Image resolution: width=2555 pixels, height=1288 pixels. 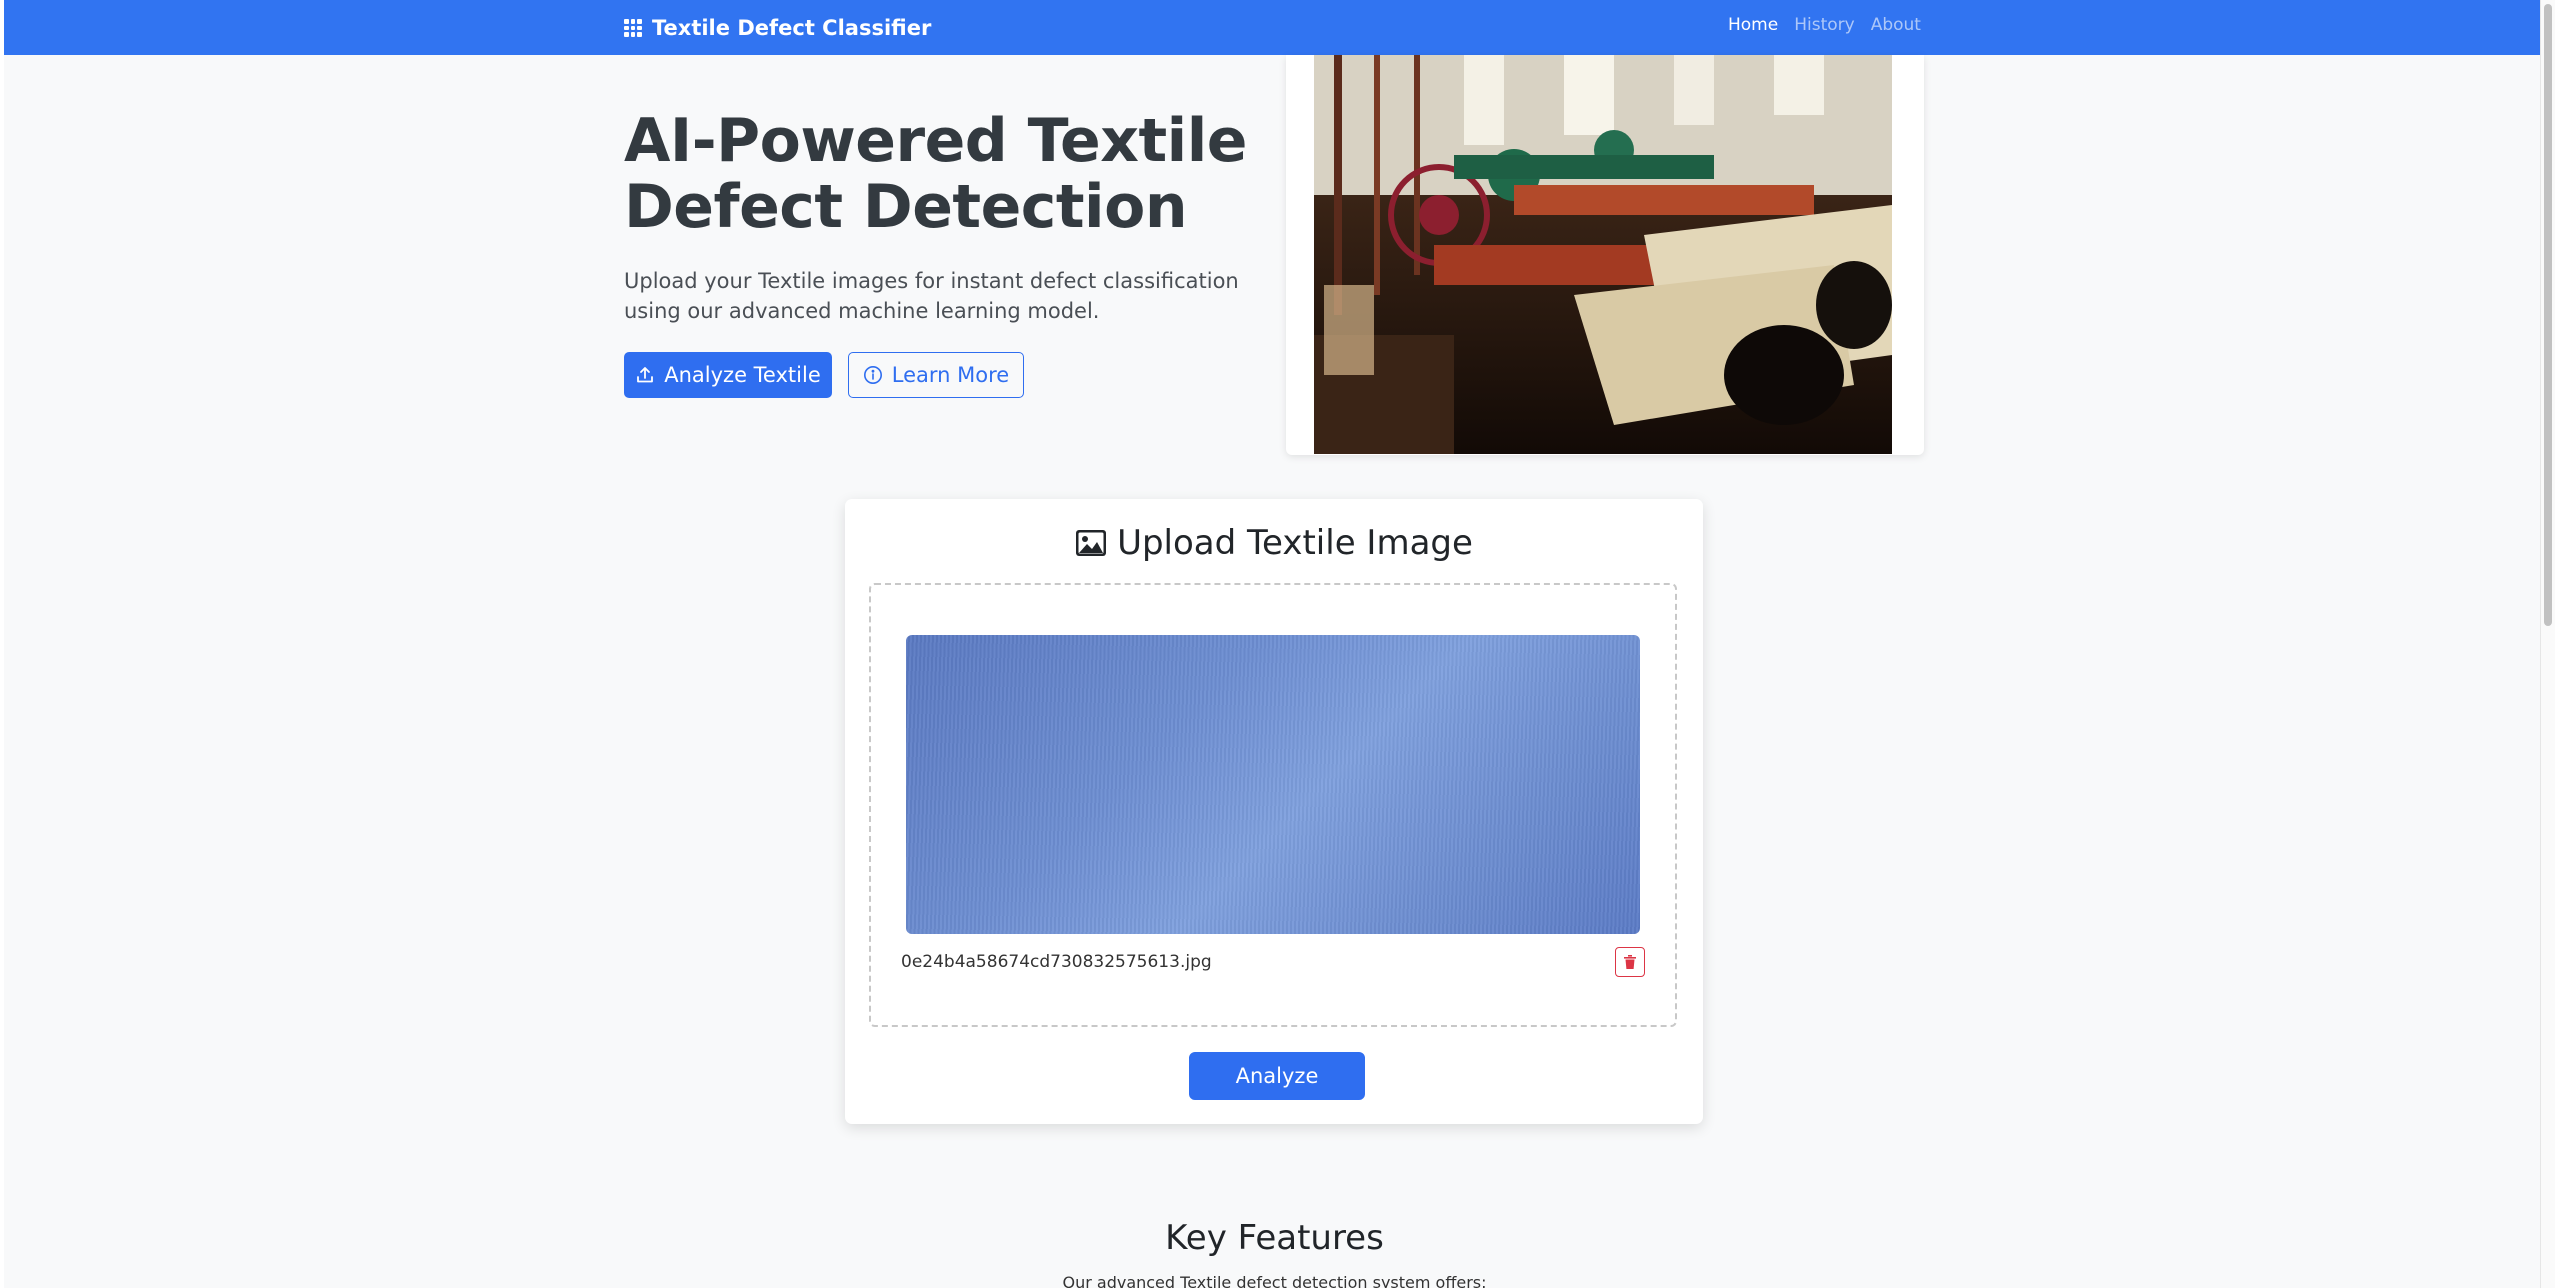 I want to click on trash-icon, so click(x=1630, y=962).